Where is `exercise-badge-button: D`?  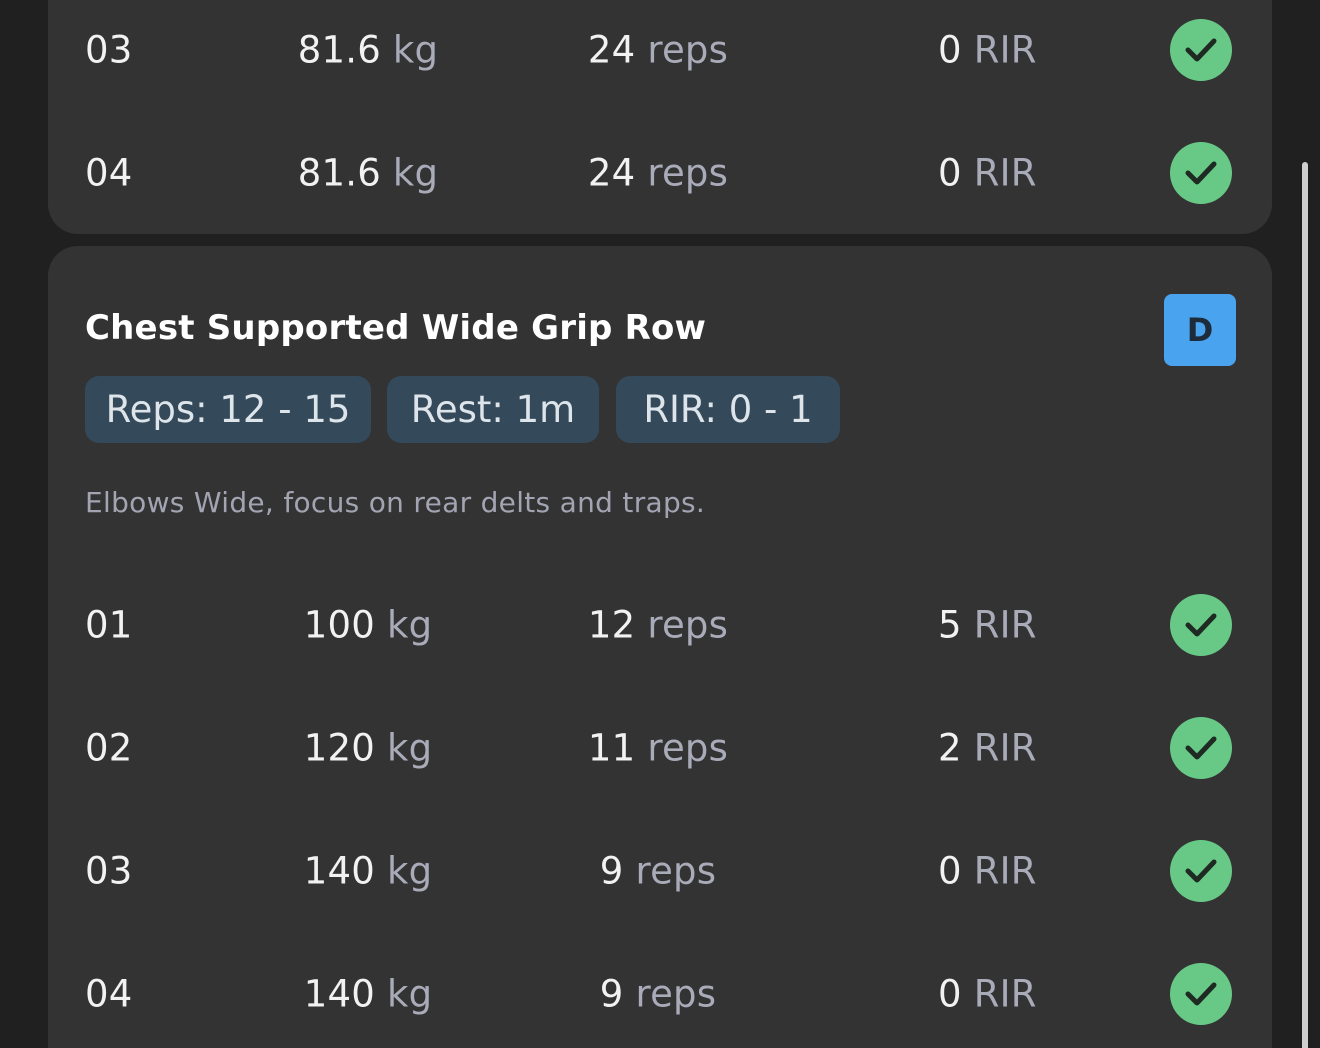
exercise-badge-button: D is located at coordinates (1200, 330).